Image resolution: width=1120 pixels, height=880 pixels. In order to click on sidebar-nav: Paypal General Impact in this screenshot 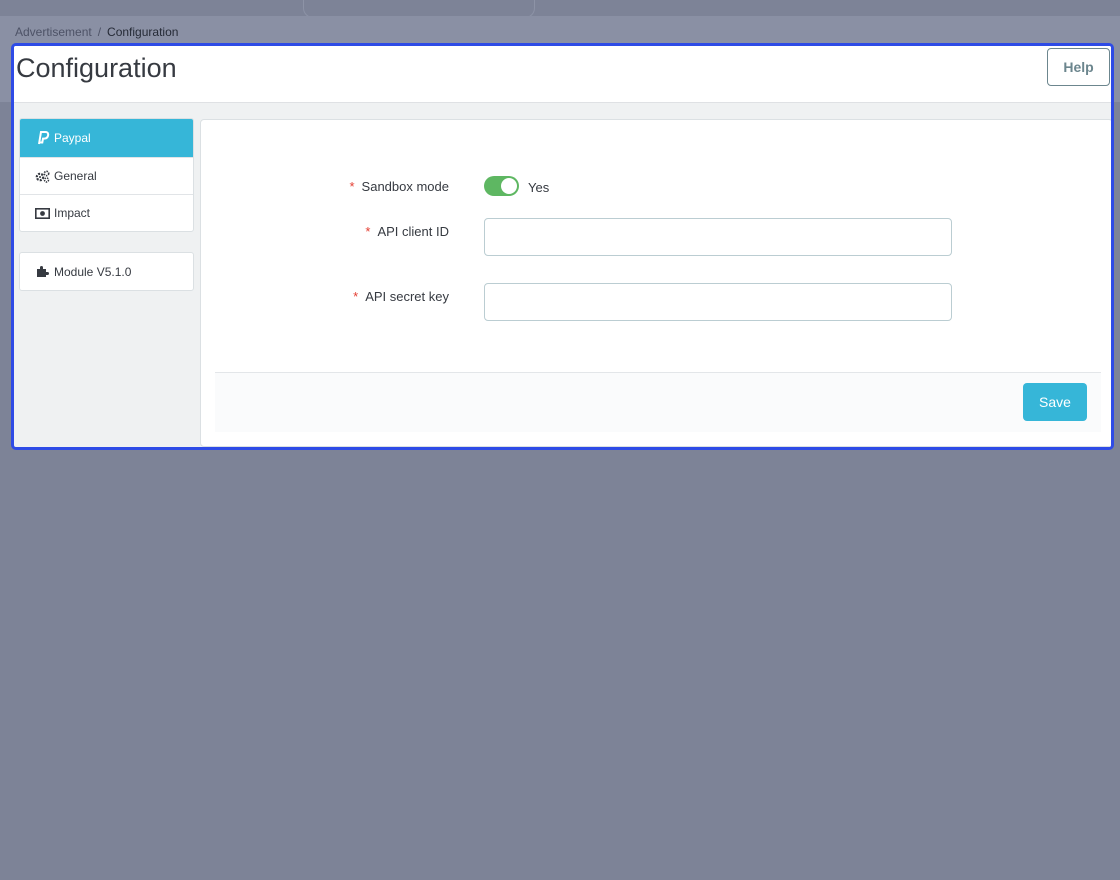, I will do `click(106, 175)`.